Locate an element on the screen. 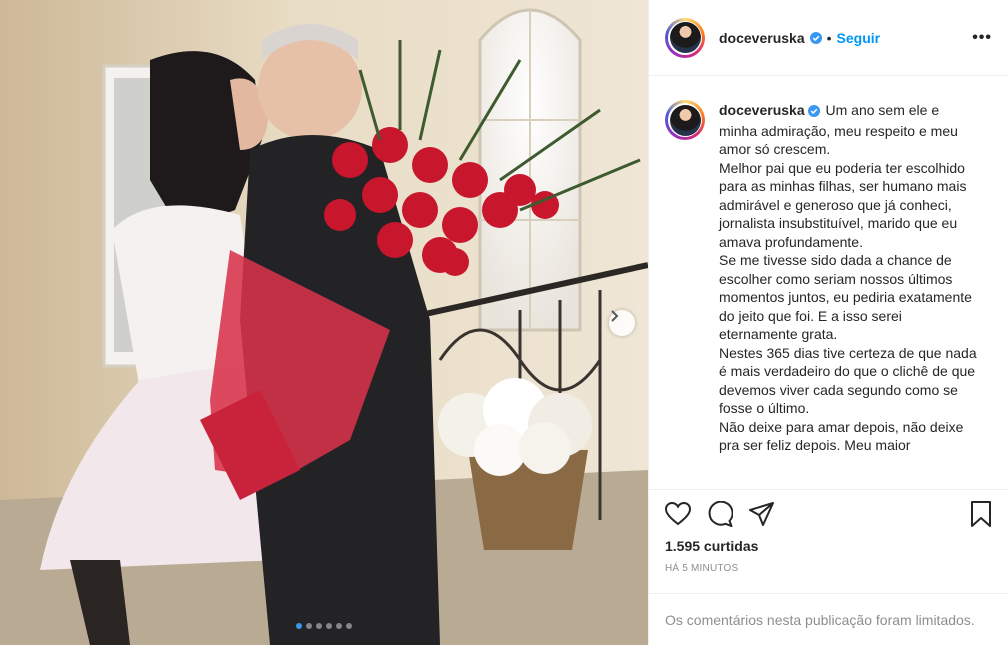 This screenshot has height=645, width=1008. carousel-indicator is located at coordinates (324, 626).